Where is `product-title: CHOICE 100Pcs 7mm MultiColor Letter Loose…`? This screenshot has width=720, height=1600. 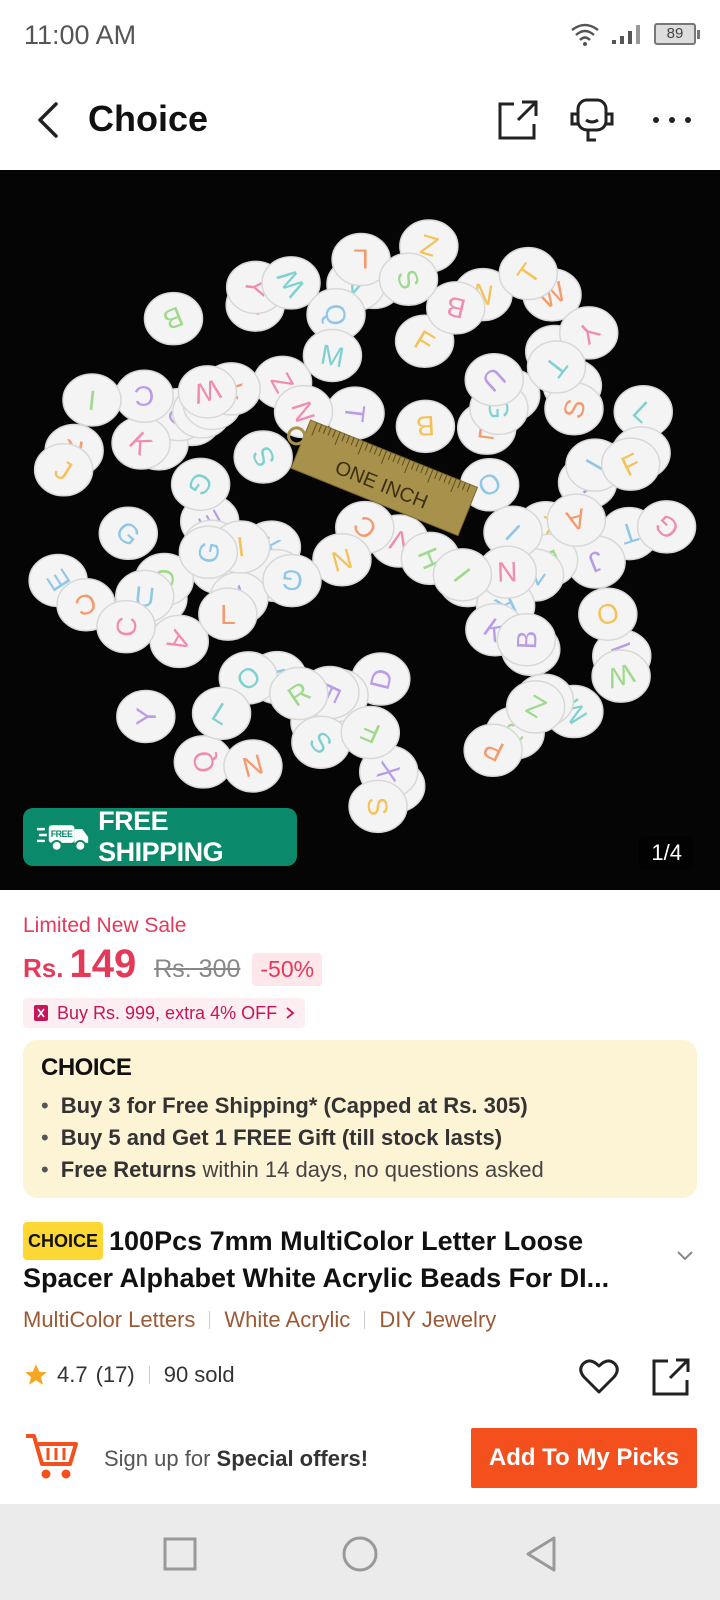
product-title: CHOICE 100Pcs 7mm MultiColor Letter Loose… is located at coordinates (343, 1259).